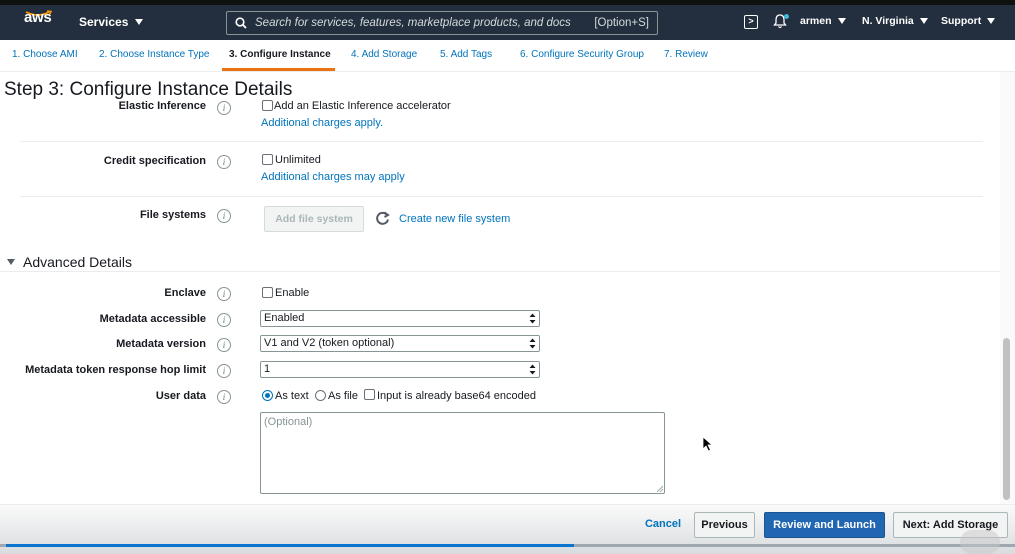  I want to click on scrollbar-thumb, so click(1006, 419).